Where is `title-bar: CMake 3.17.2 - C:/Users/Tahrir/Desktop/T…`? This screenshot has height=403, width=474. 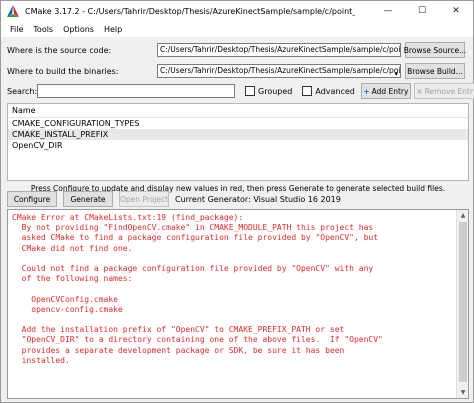 title-bar: CMake 3.17.2 - C:/Users/Tahrir/Desktop/T… is located at coordinates (237, 11).